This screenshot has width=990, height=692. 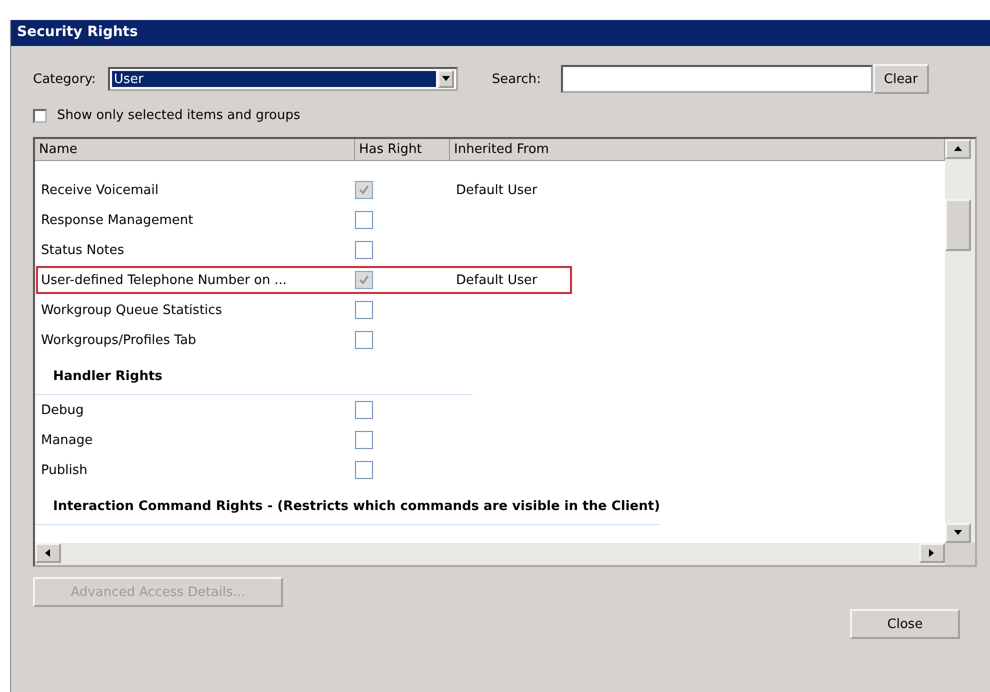 What do you see at coordinates (402, 150) in the screenshot?
I see `column-header: Has Right` at bounding box center [402, 150].